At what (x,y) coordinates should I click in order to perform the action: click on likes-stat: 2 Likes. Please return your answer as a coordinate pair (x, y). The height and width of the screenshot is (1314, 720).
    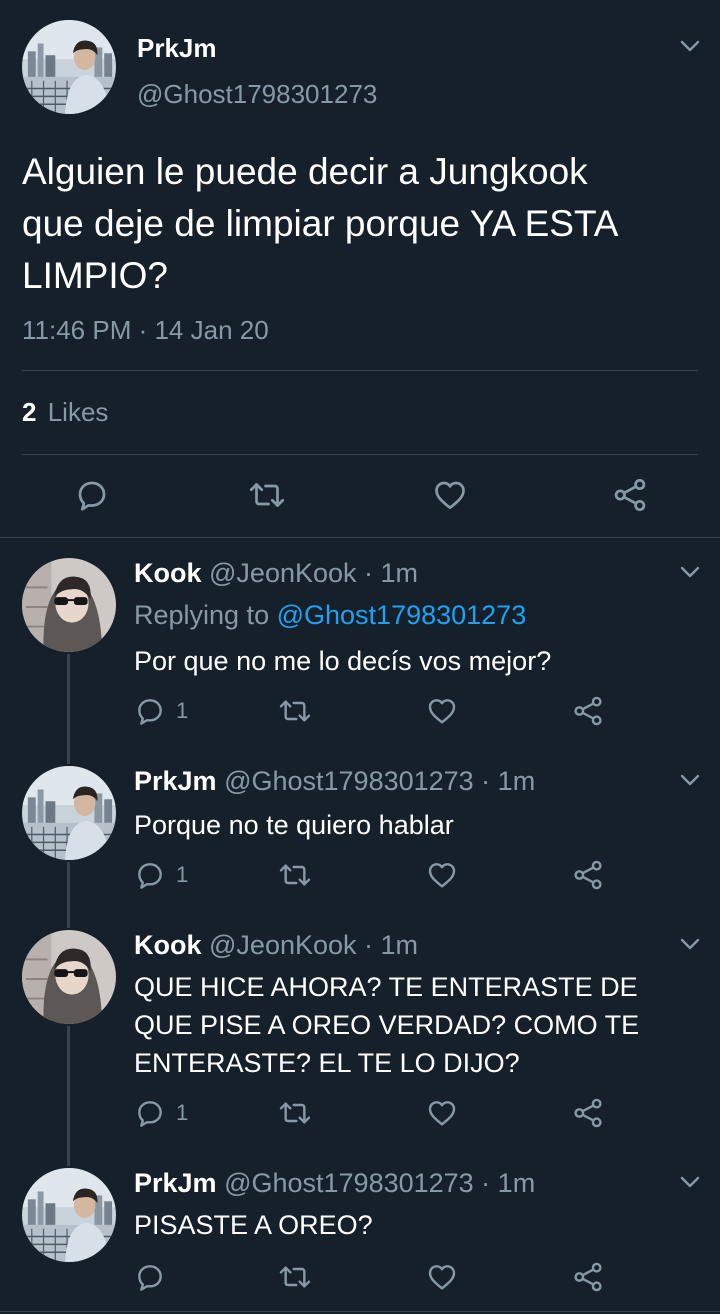
    Looking at the image, I should click on (65, 412).